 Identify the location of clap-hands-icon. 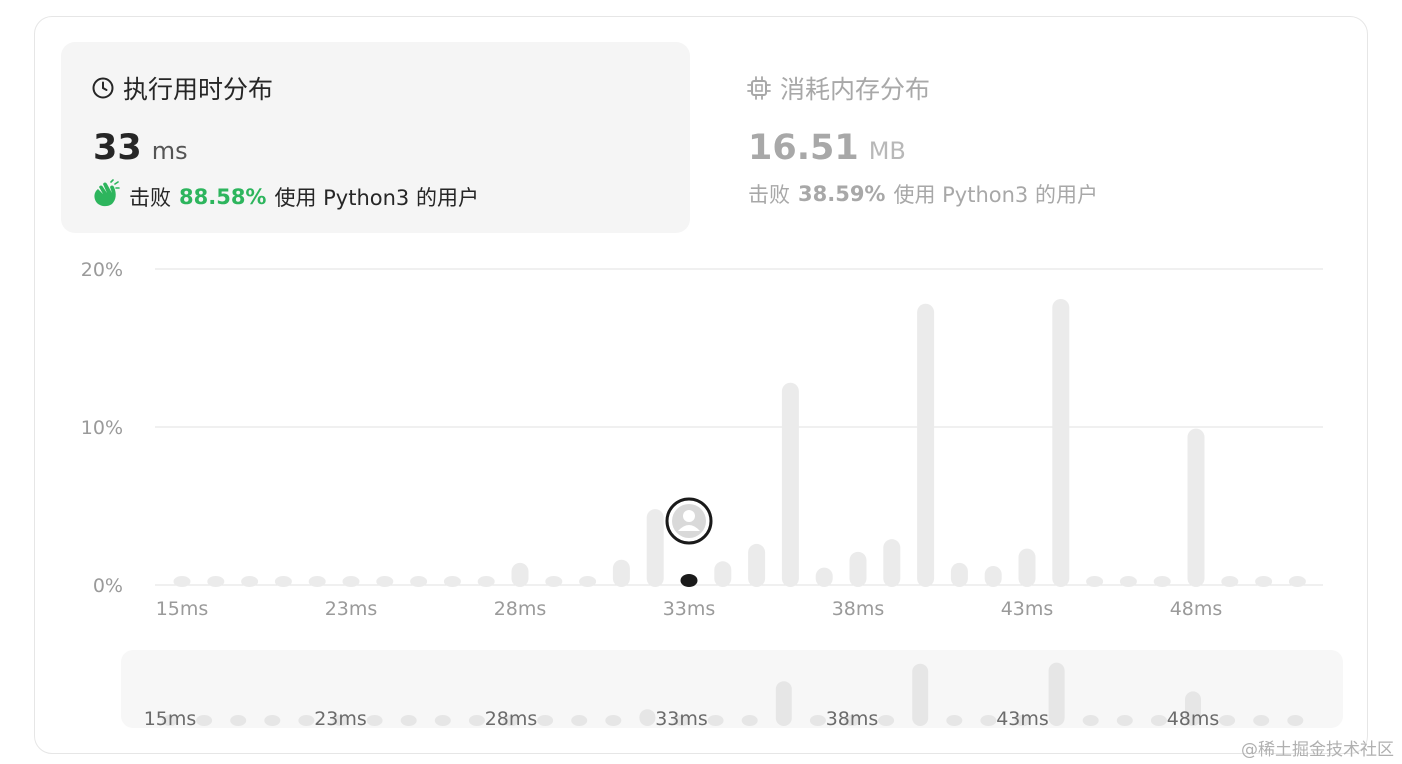
(106, 196).